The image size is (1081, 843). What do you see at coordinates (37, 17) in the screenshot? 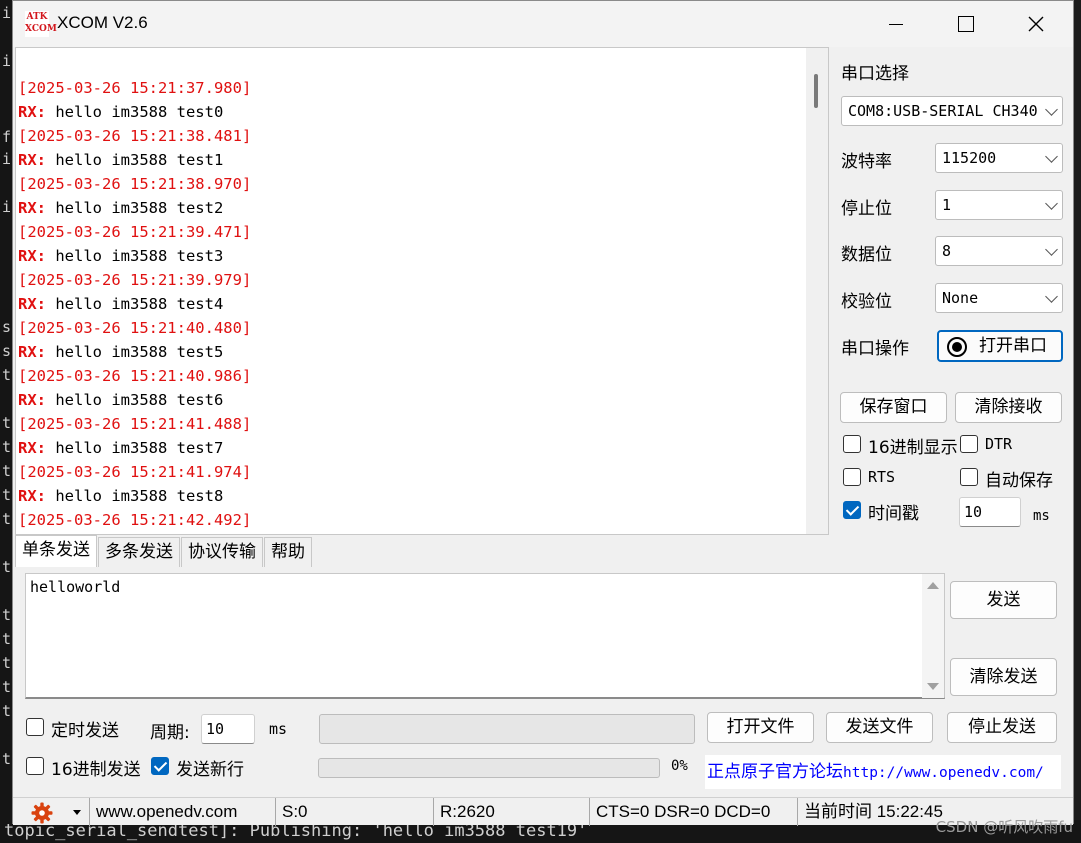
I see `logo-top-text: ATK` at bounding box center [37, 17].